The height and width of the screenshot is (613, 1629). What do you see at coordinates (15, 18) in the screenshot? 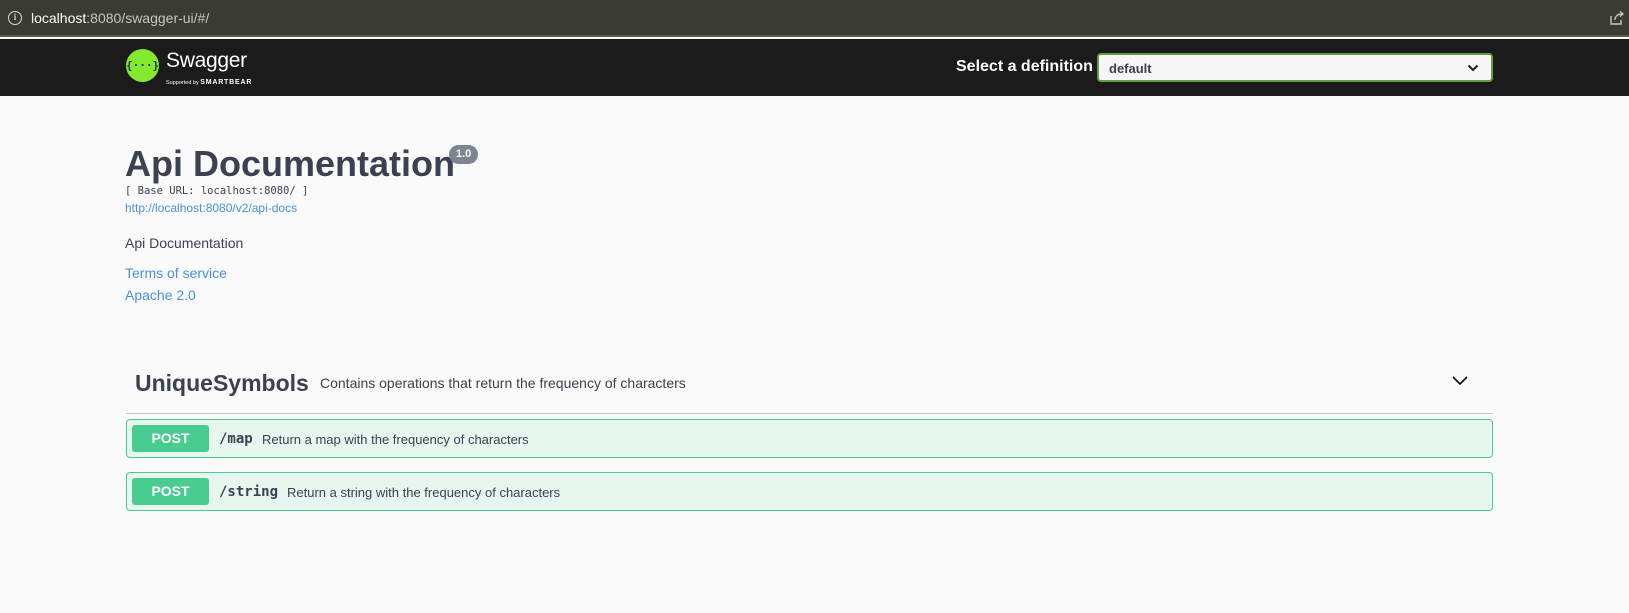
I see `info-icon: i` at bounding box center [15, 18].